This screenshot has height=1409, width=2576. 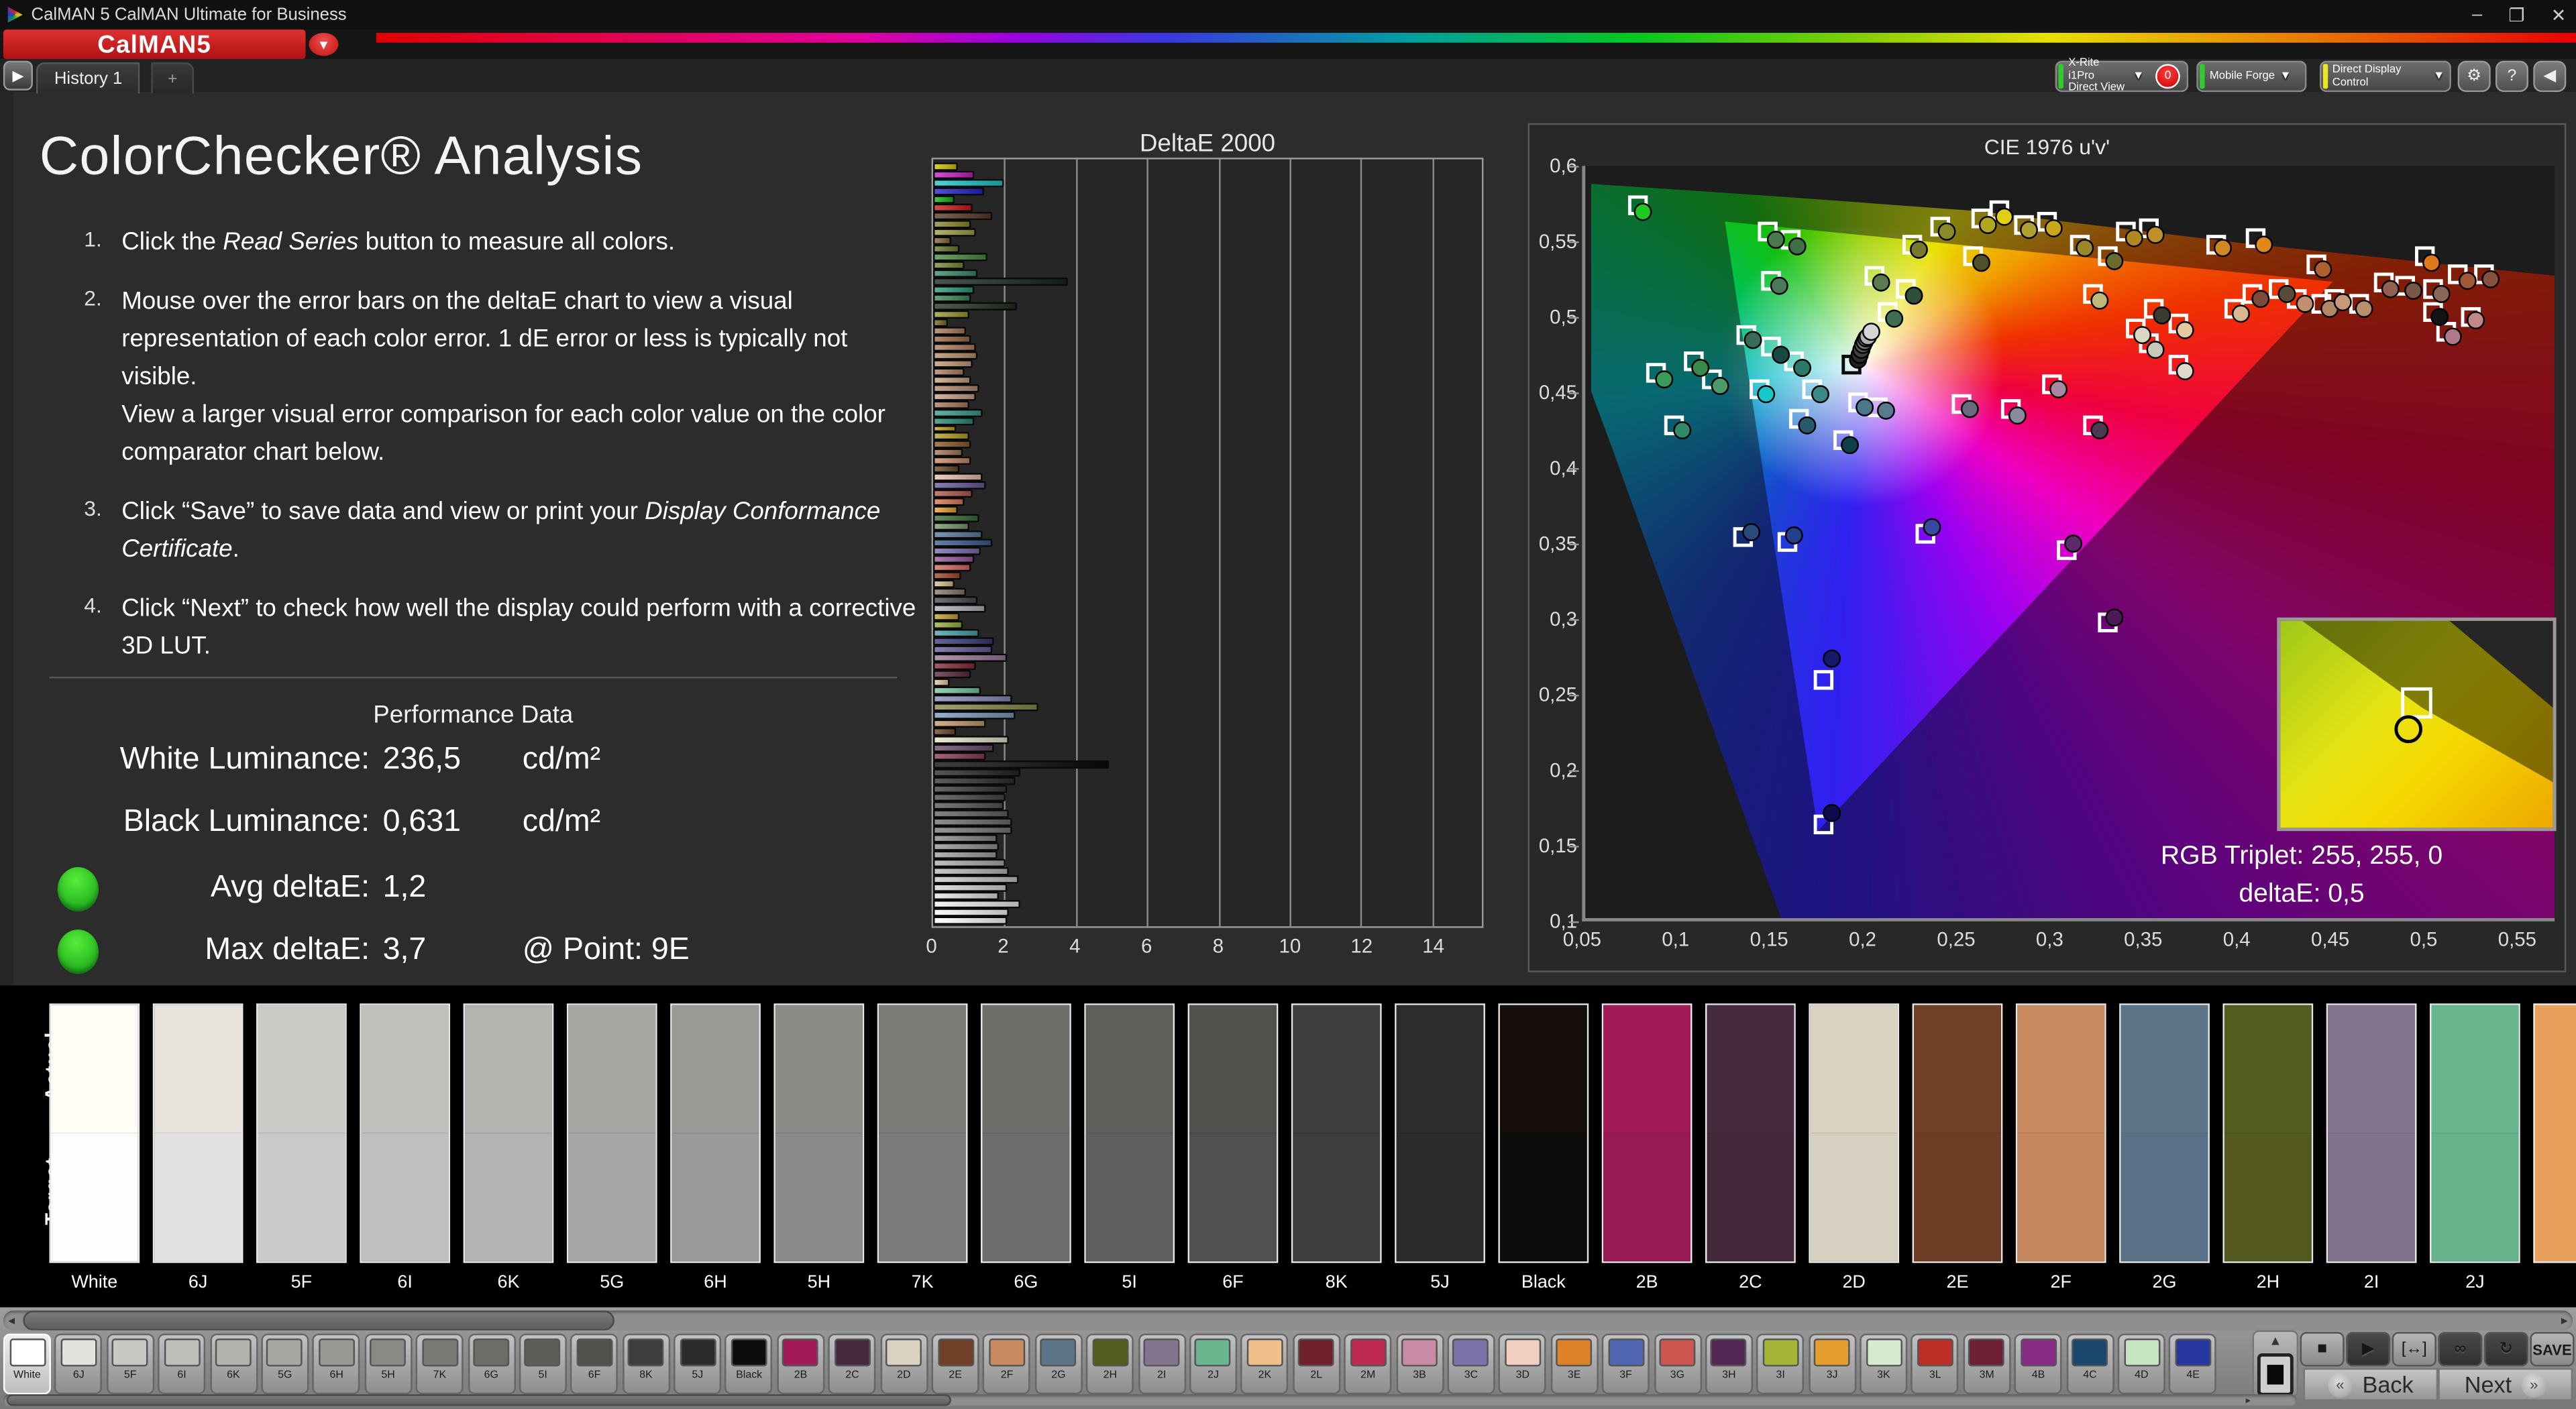 What do you see at coordinates (18, 75) in the screenshot?
I see `session-play-button: ▶` at bounding box center [18, 75].